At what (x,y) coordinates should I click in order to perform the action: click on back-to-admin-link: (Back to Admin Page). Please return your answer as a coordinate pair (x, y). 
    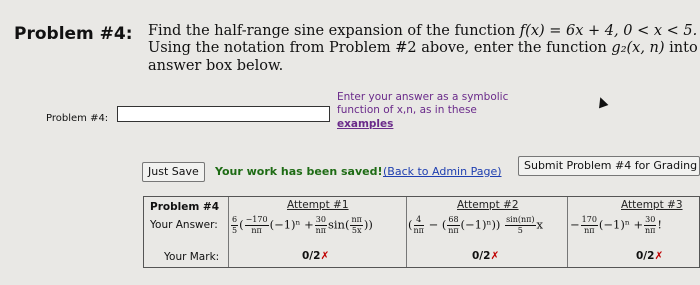
    Looking at the image, I should click on (442, 171).